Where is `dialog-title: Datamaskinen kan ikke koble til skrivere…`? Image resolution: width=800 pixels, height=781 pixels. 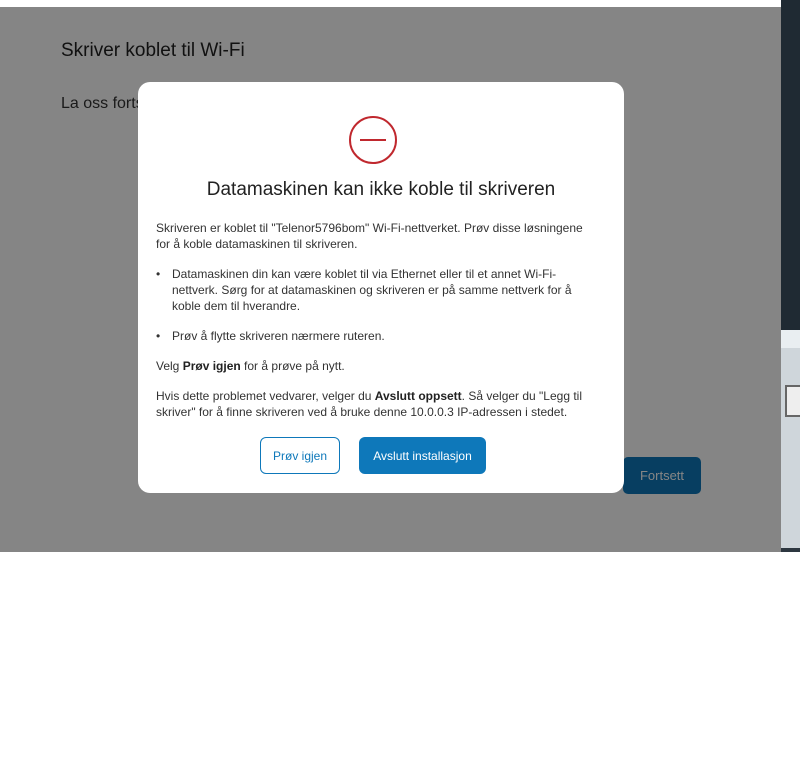
dialog-title: Datamaskinen kan ikke koble til skrivere… is located at coordinates (381, 189).